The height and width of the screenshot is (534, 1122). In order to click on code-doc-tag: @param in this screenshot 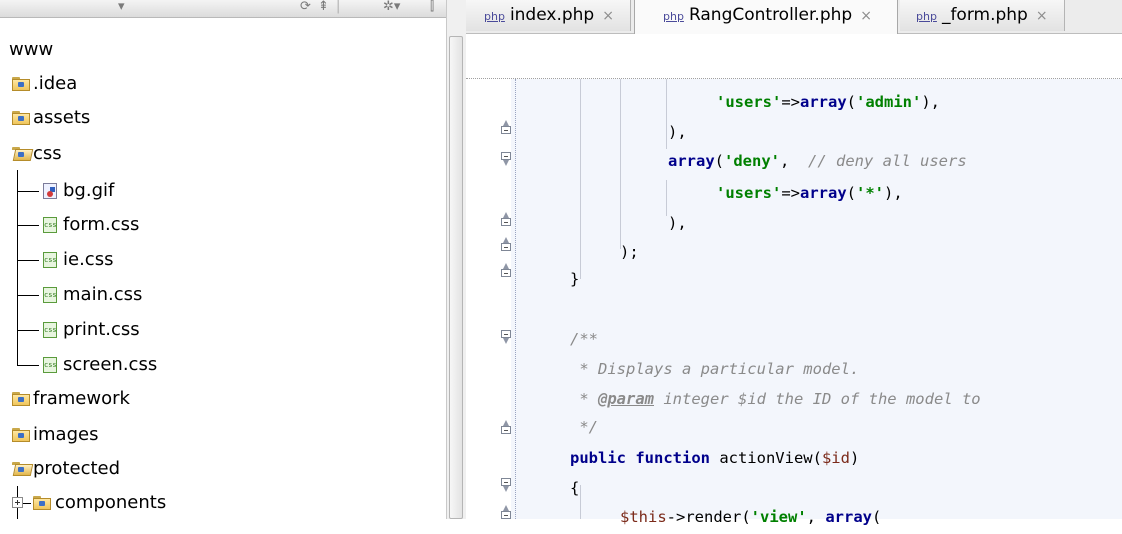, I will do `click(626, 399)`.